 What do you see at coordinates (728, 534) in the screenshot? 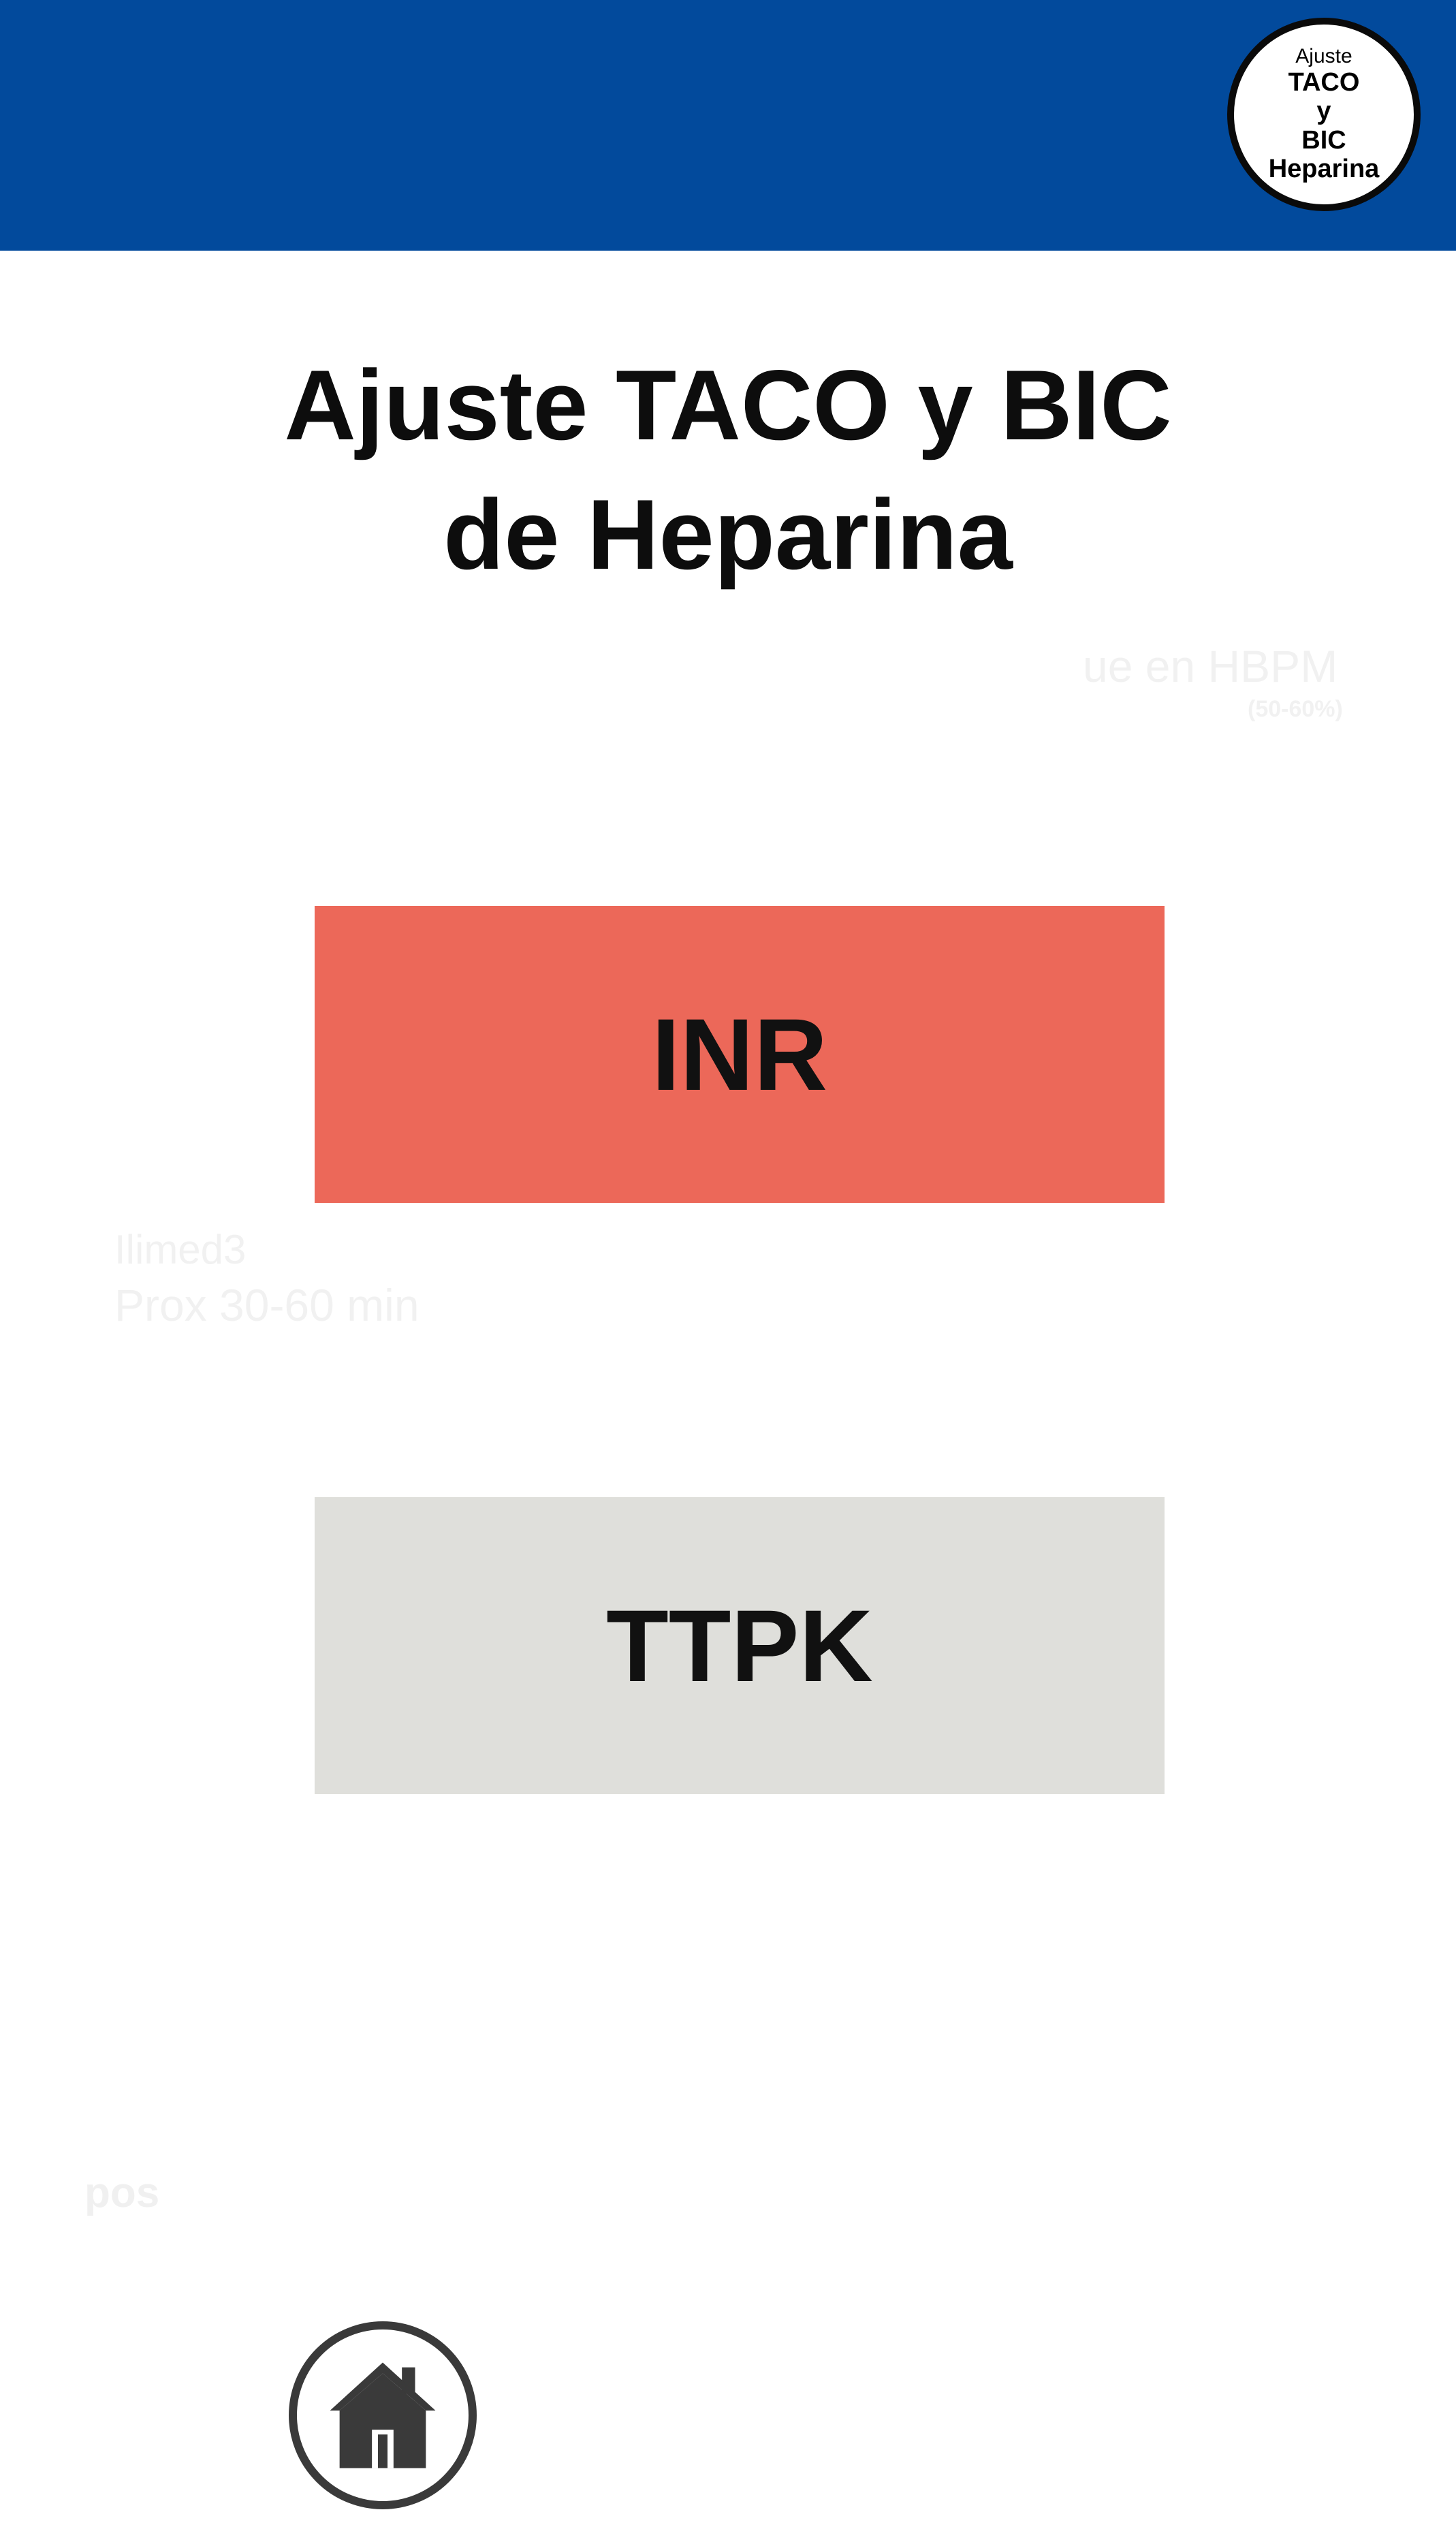
I see `page-title-line-2: de Heparina` at bounding box center [728, 534].